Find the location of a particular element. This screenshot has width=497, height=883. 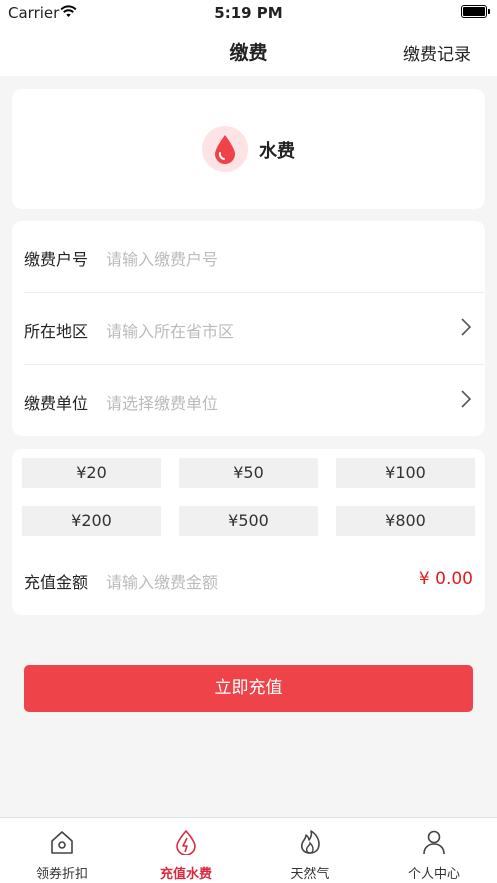

payment-unit-label: 缴费单位 is located at coordinates (56, 403).